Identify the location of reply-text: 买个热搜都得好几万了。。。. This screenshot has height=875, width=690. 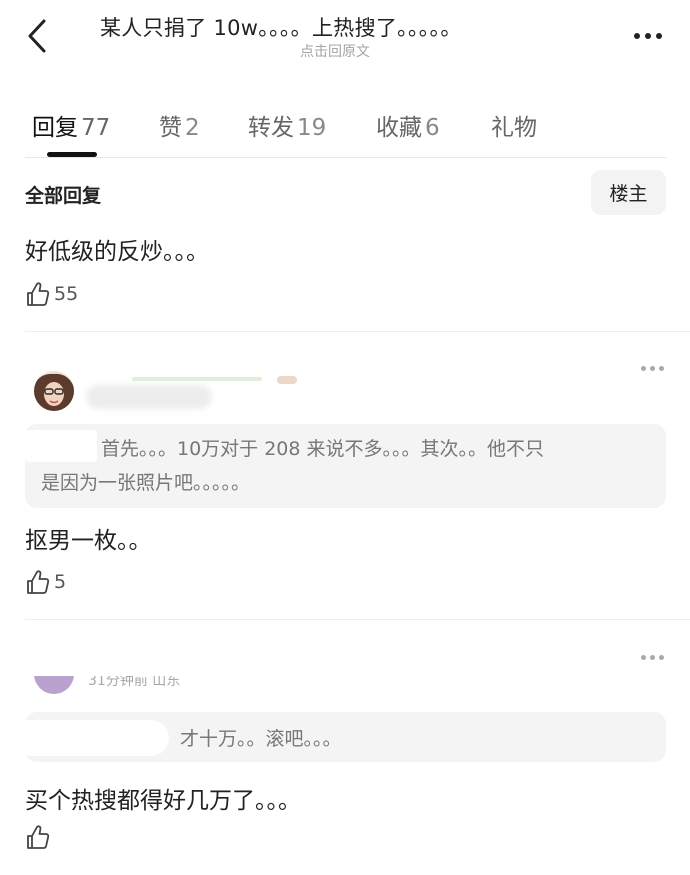
(163, 801).